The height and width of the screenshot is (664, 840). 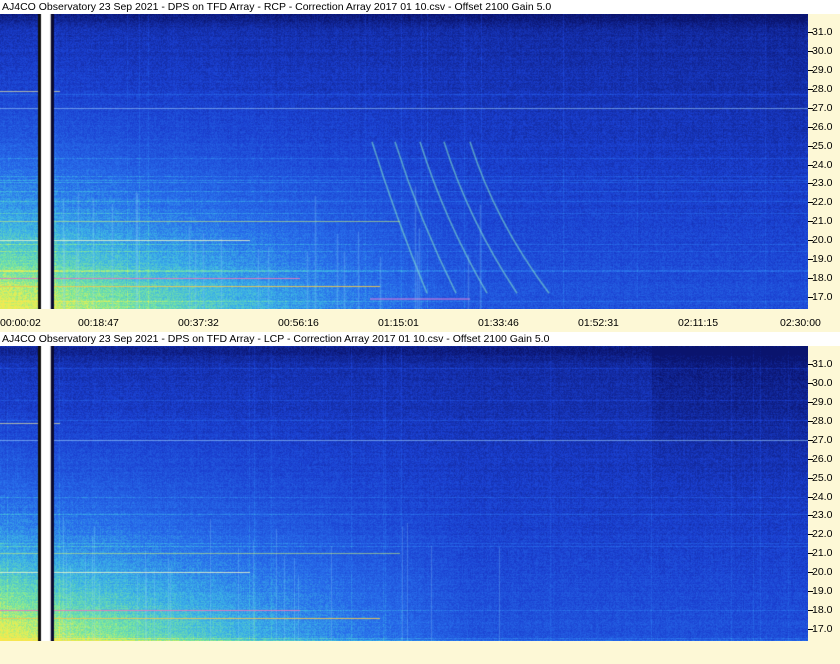 I want to click on time-tick-label: 01:15:01, so click(x=398, y=323).